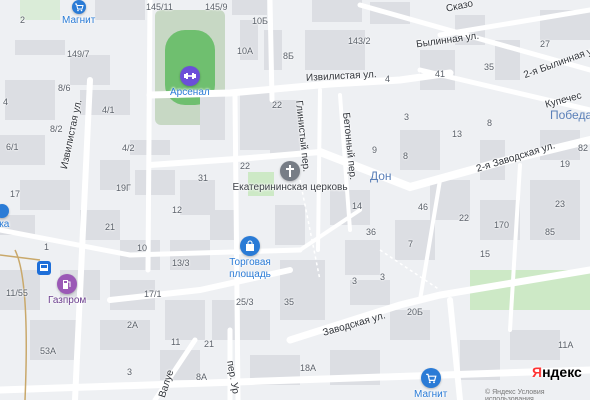 This screenshot has height=400, width=590. What do you see at coordinates (181, 263) in the screenshot?
I see `house-number: 13/3` at bounding box center [181, 263].